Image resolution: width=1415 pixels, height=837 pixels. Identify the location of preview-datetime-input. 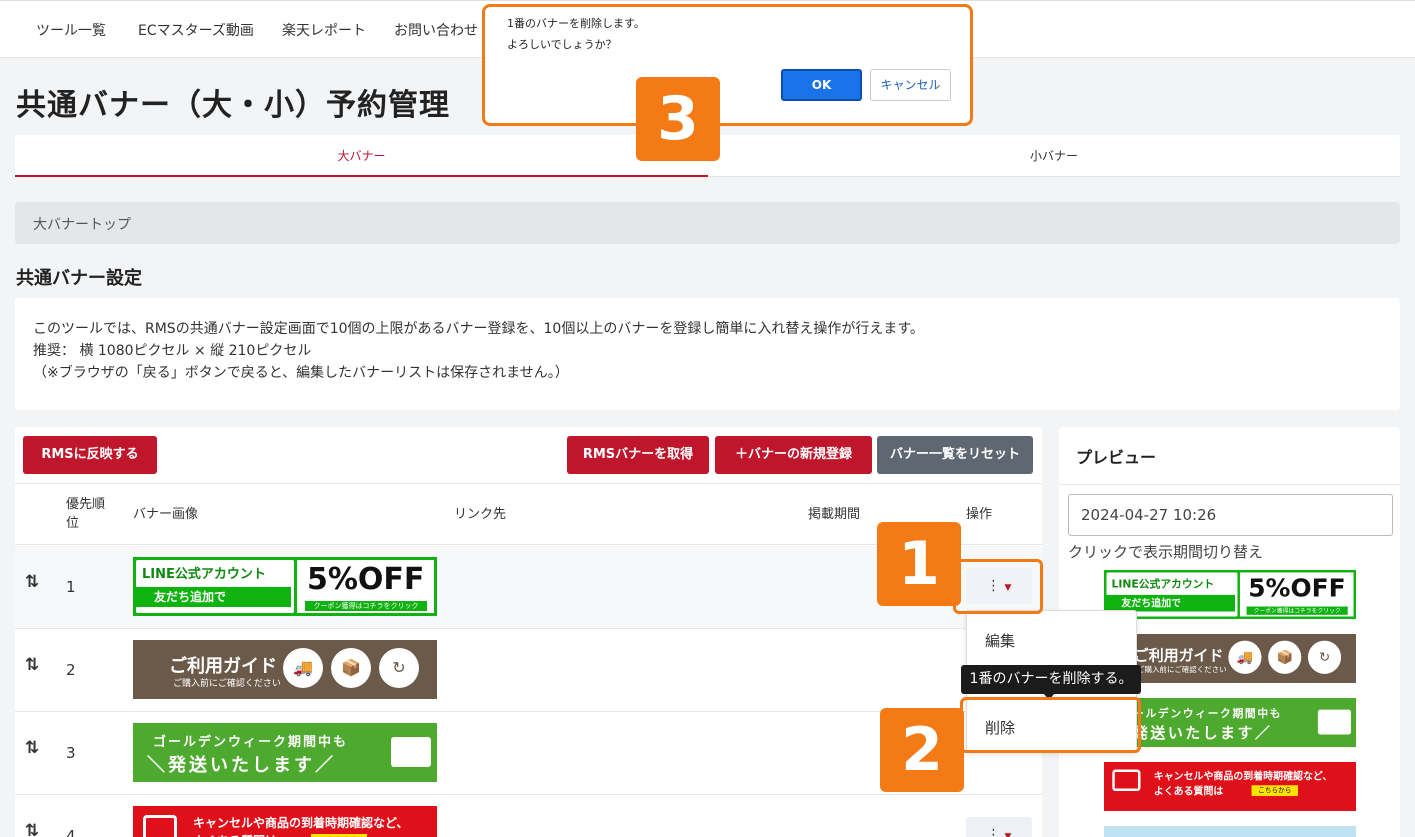
(1230, 515).